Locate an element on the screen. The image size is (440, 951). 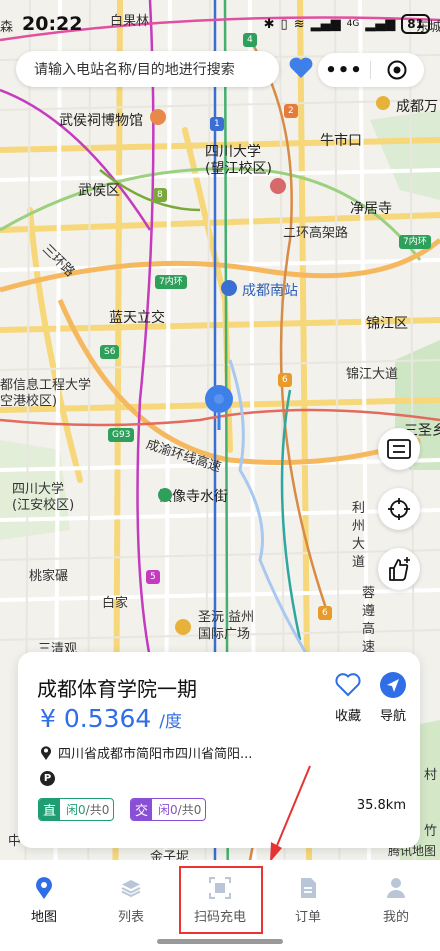
list-card-icon is located at coordinates (399, 449).